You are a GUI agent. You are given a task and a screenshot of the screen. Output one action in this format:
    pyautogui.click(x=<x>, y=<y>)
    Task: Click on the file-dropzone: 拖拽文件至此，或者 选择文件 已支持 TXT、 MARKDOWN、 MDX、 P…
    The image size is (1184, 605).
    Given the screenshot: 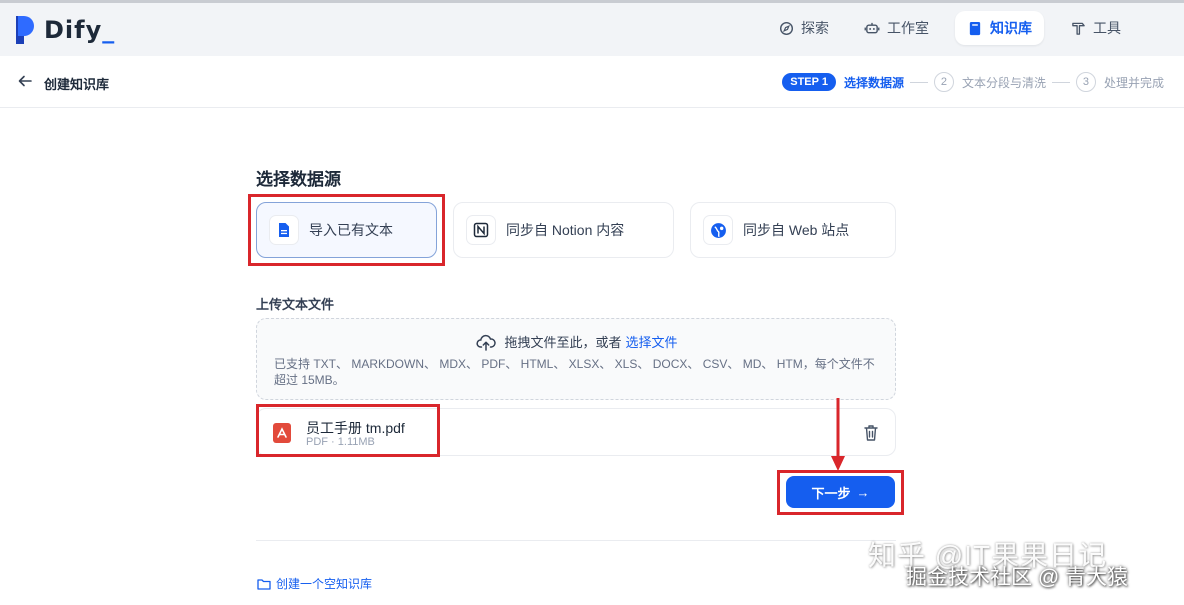 What is the action you would take?
    pyautogui.click(x=576, y=359)
    